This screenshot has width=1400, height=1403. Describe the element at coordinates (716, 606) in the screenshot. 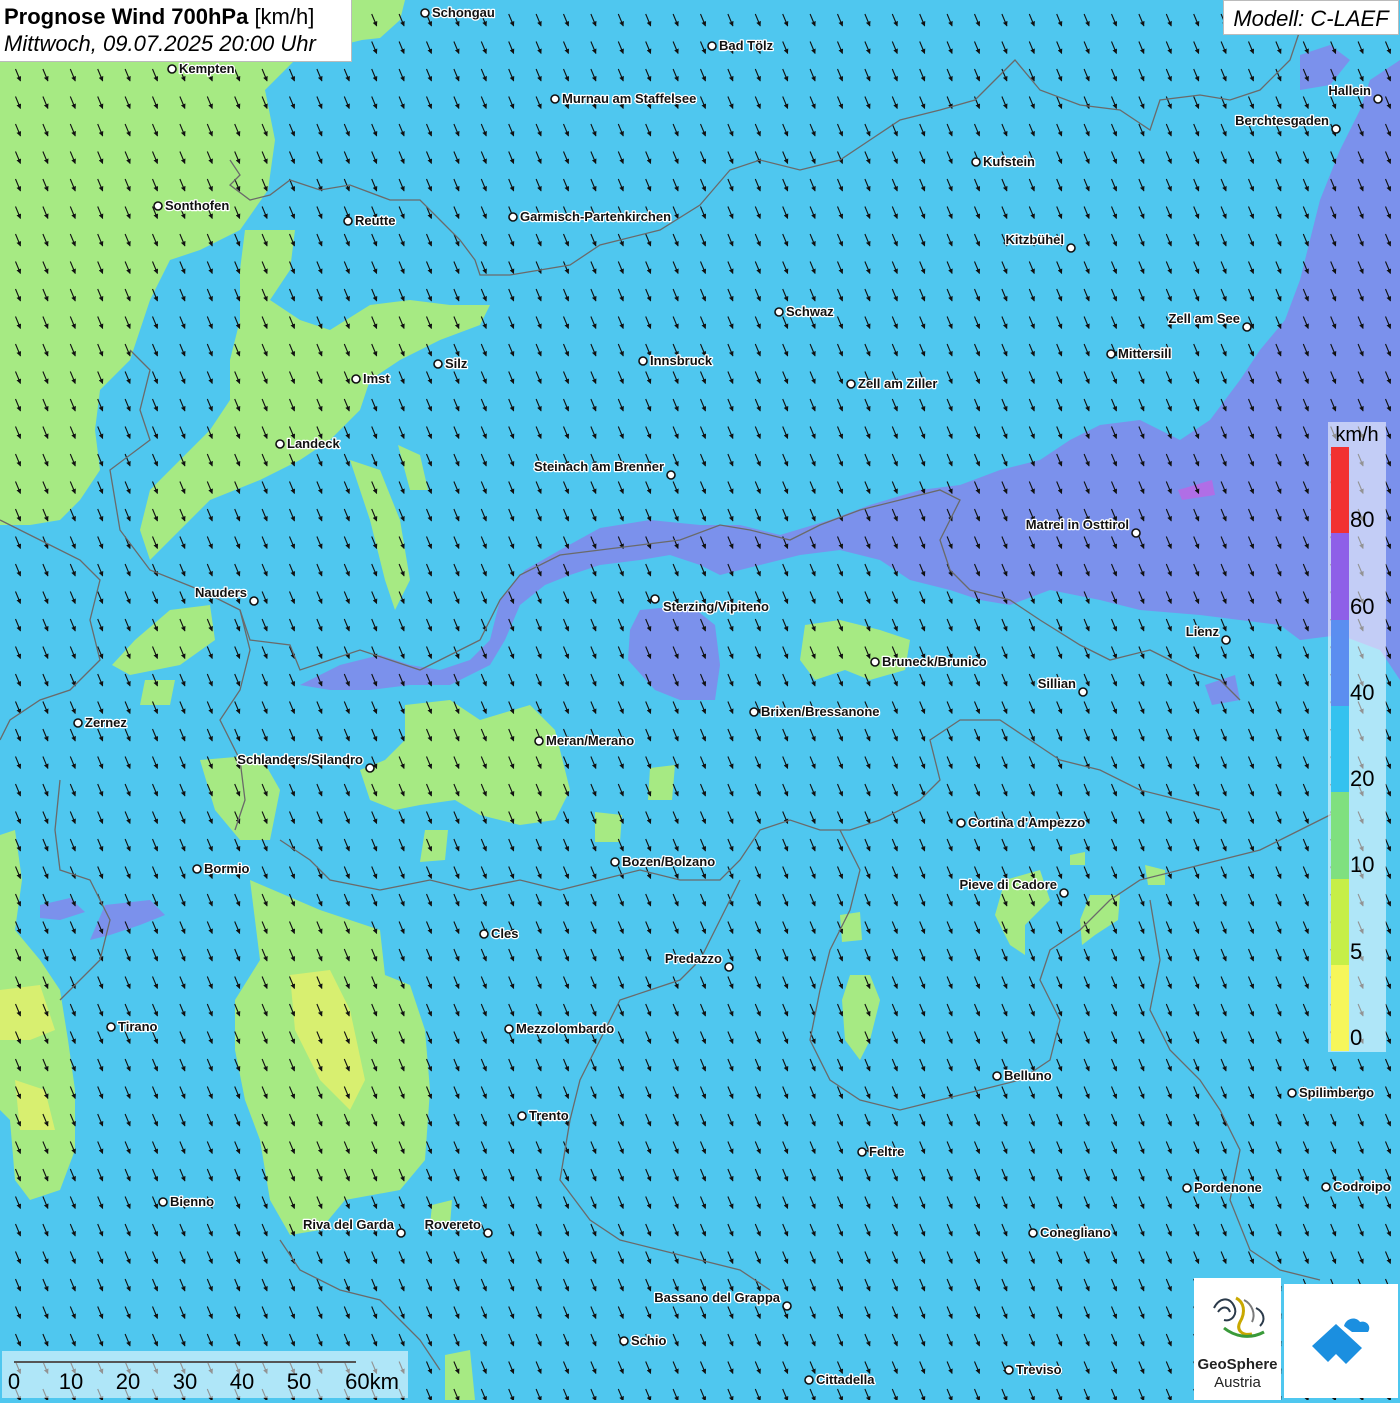

I see `city-label: Sterzing/Vipiteno` at that location.